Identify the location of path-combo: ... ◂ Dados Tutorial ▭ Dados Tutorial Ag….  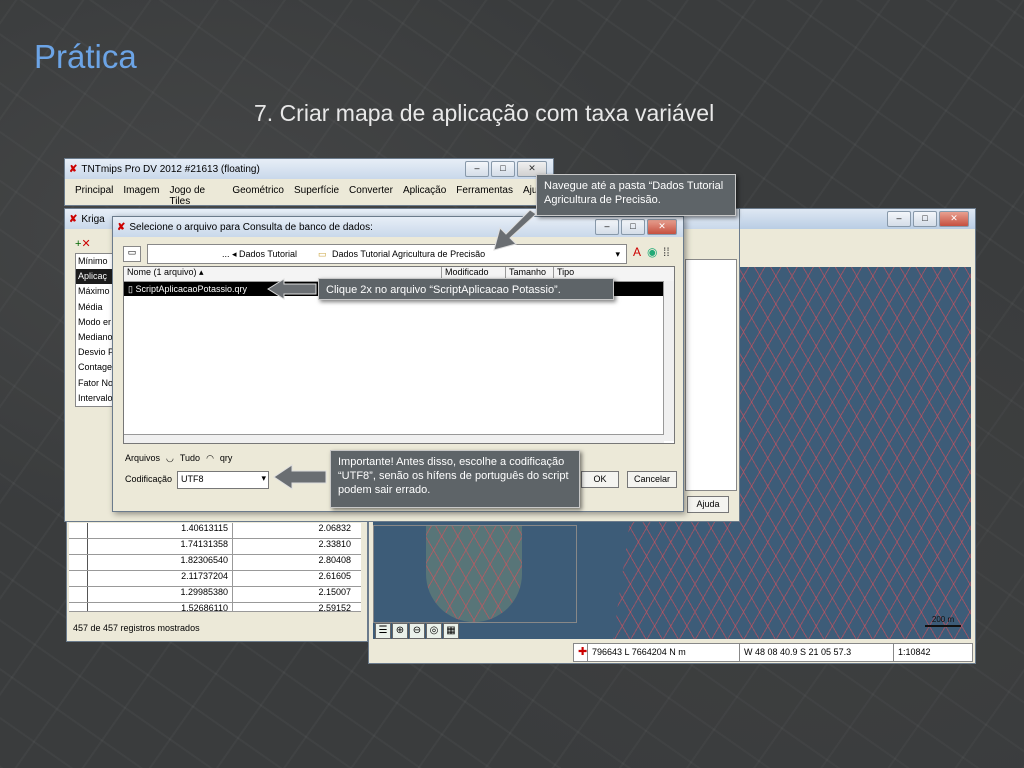
(387, 254).